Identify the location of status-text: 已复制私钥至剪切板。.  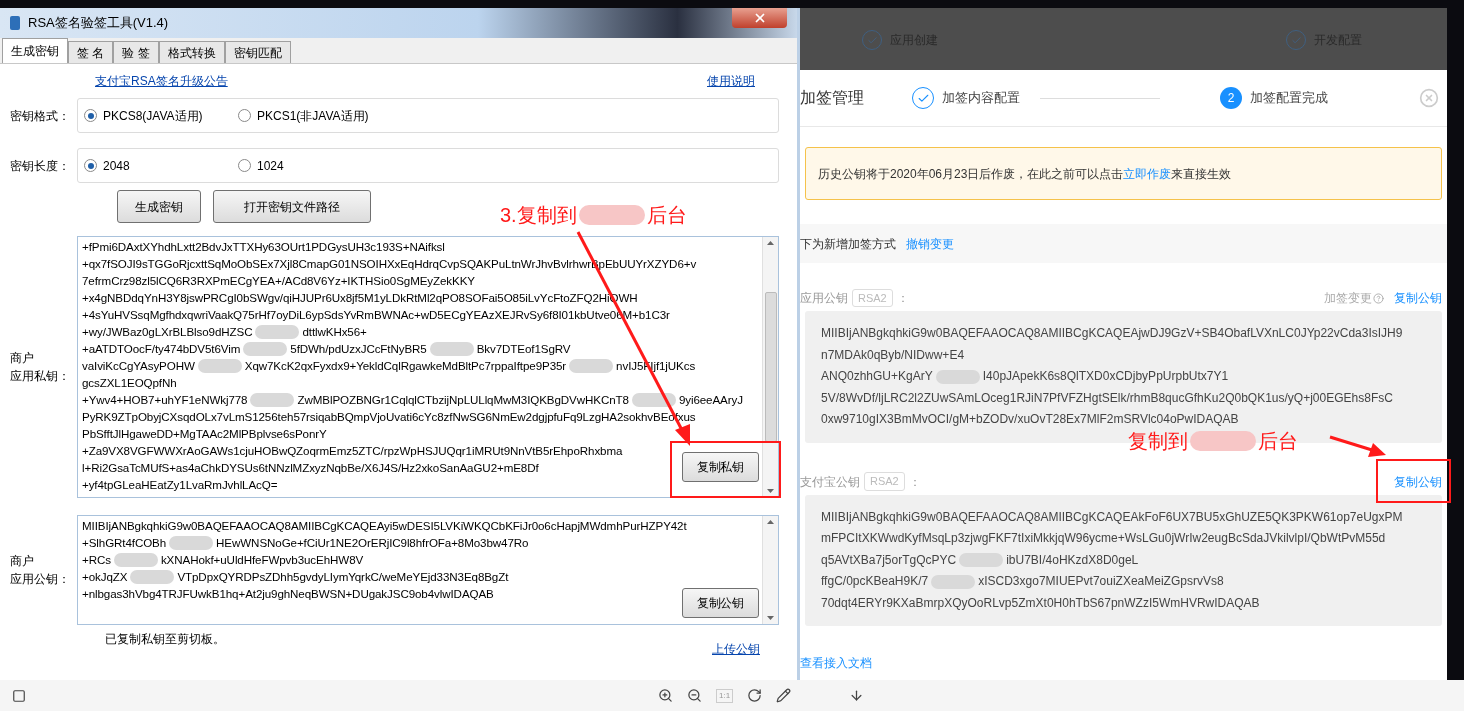
(165, 639).